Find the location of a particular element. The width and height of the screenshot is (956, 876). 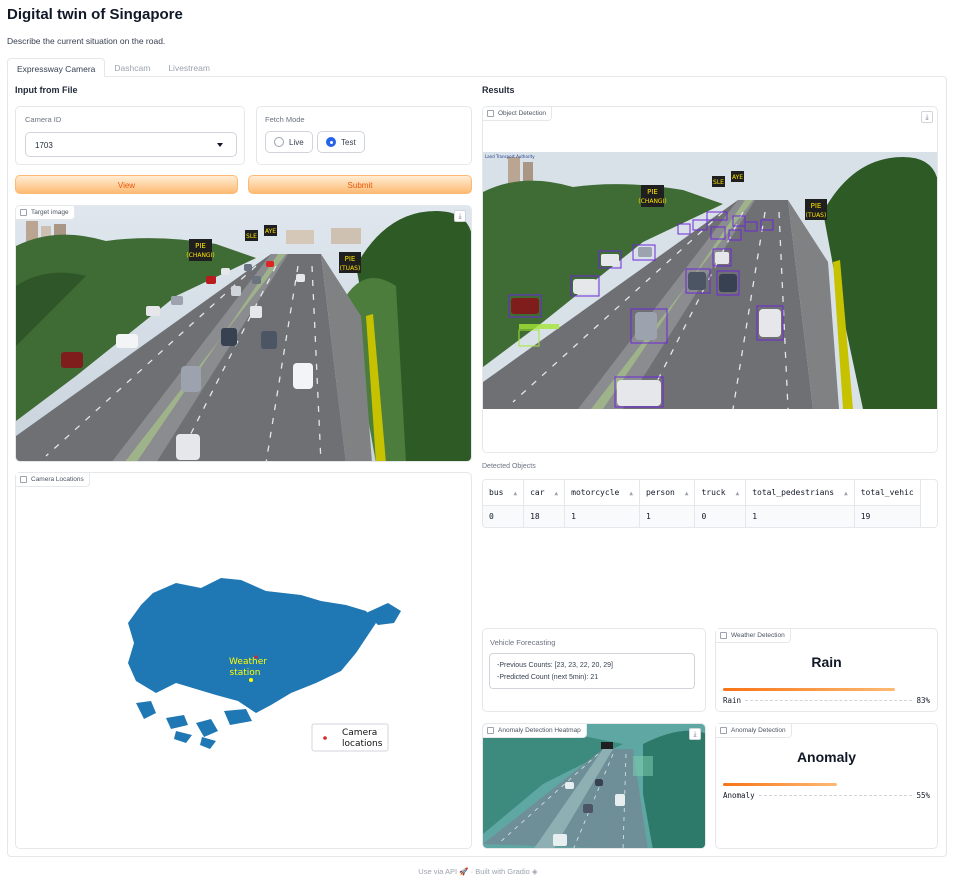

legend-marker is located at coordinates (325, 738).